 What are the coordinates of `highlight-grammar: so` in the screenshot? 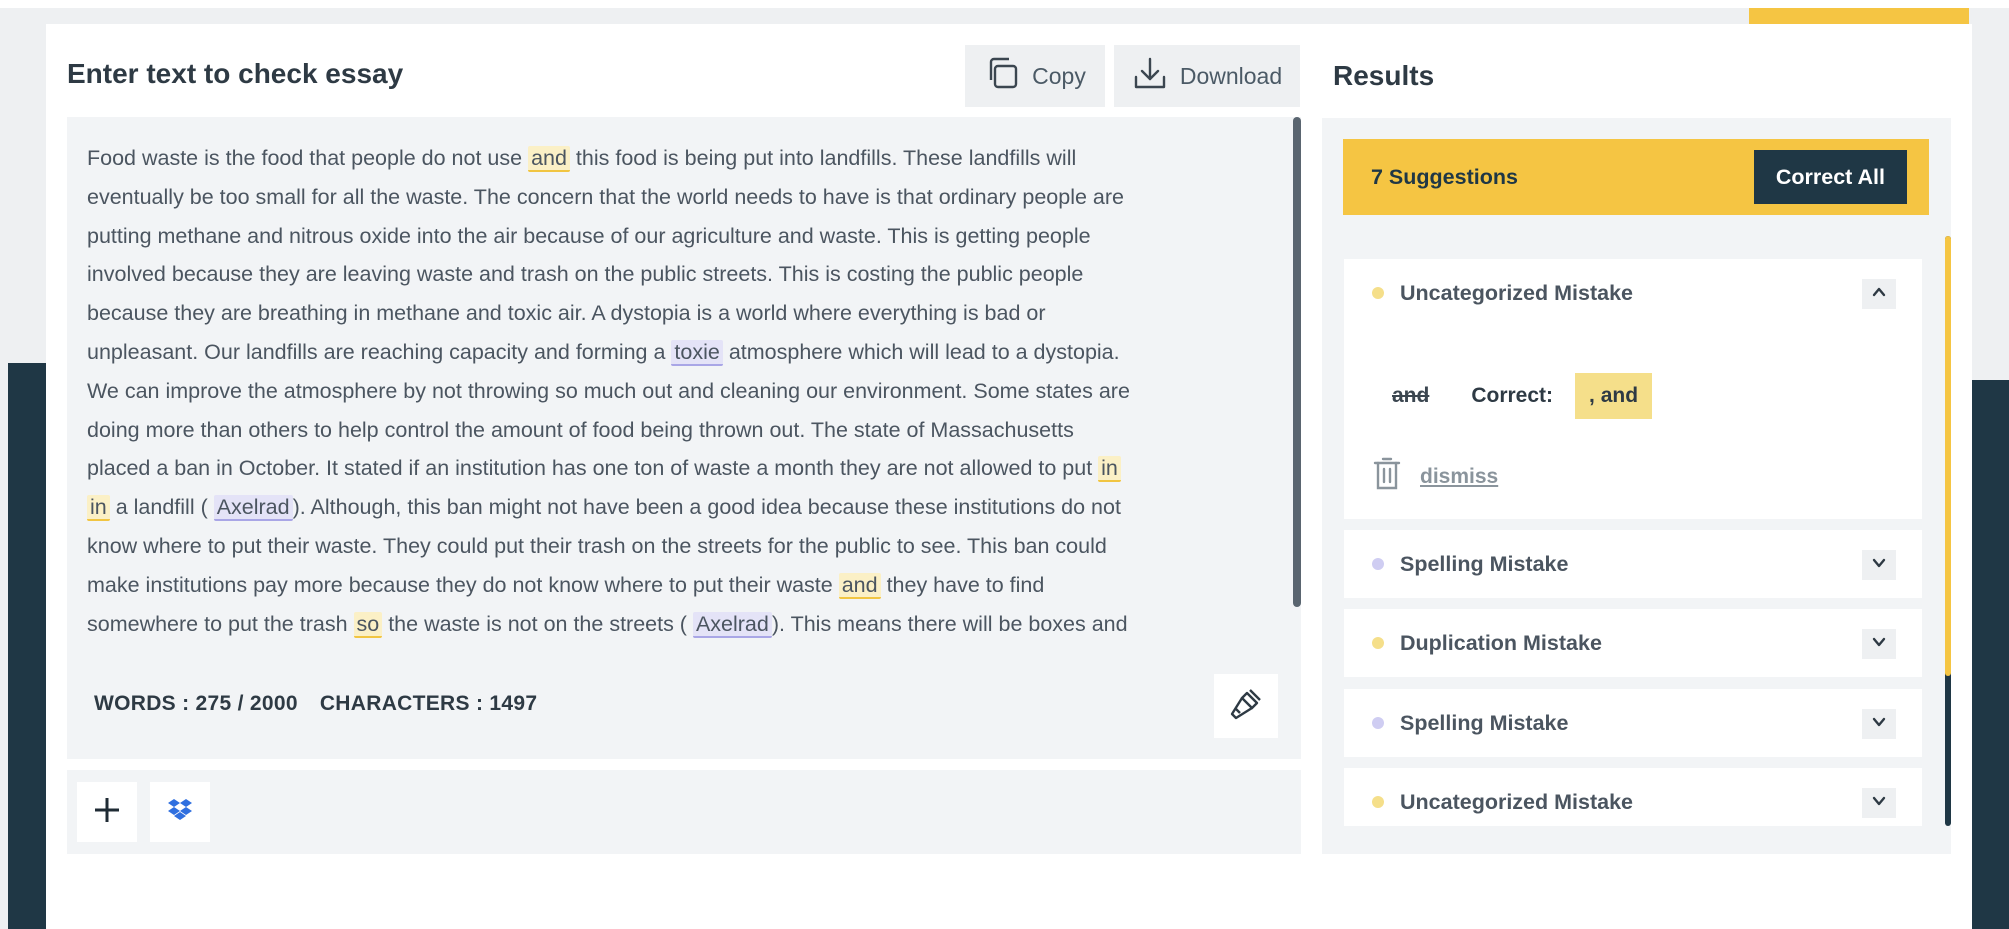 It's located at (368, 624).